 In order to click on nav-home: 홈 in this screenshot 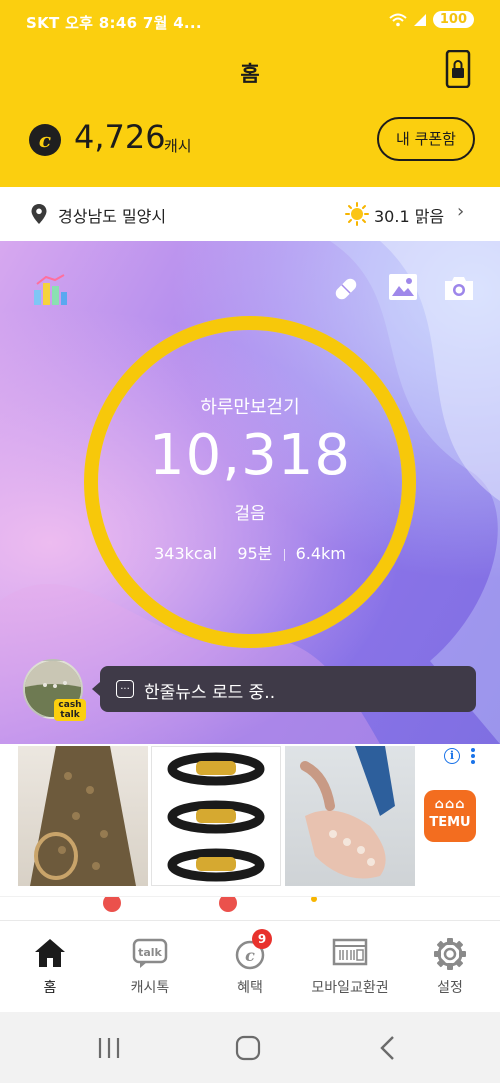, I will do `click(50, 967)`.